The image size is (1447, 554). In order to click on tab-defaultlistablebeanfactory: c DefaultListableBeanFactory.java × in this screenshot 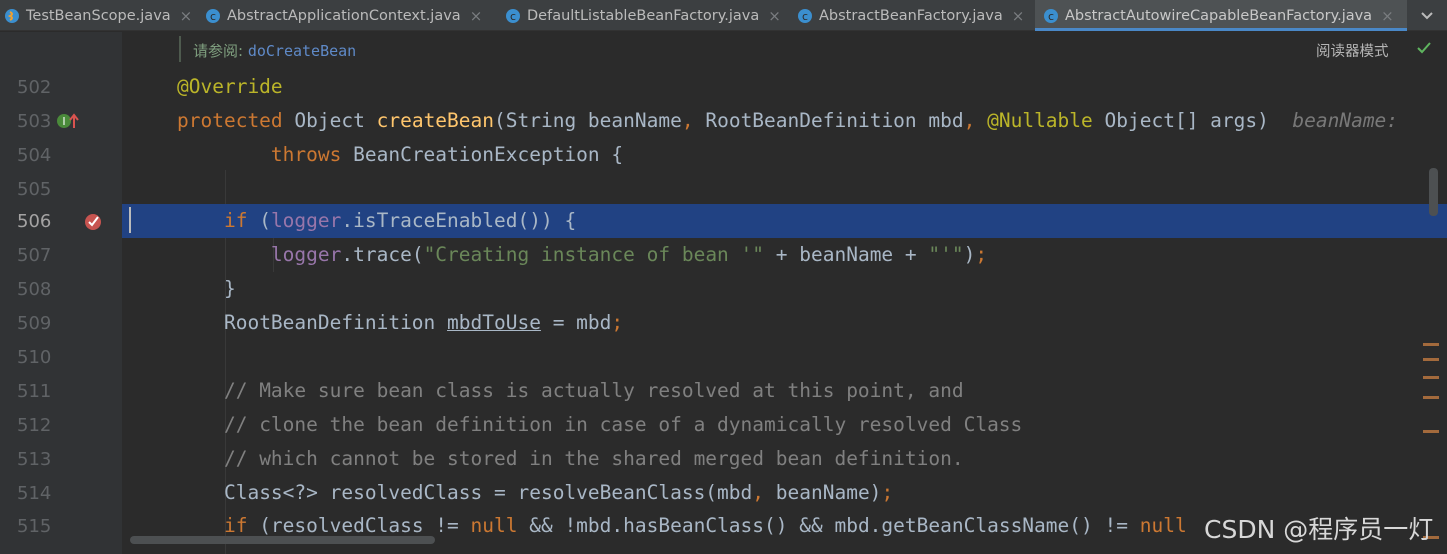, I will do `click(647, 15)`.